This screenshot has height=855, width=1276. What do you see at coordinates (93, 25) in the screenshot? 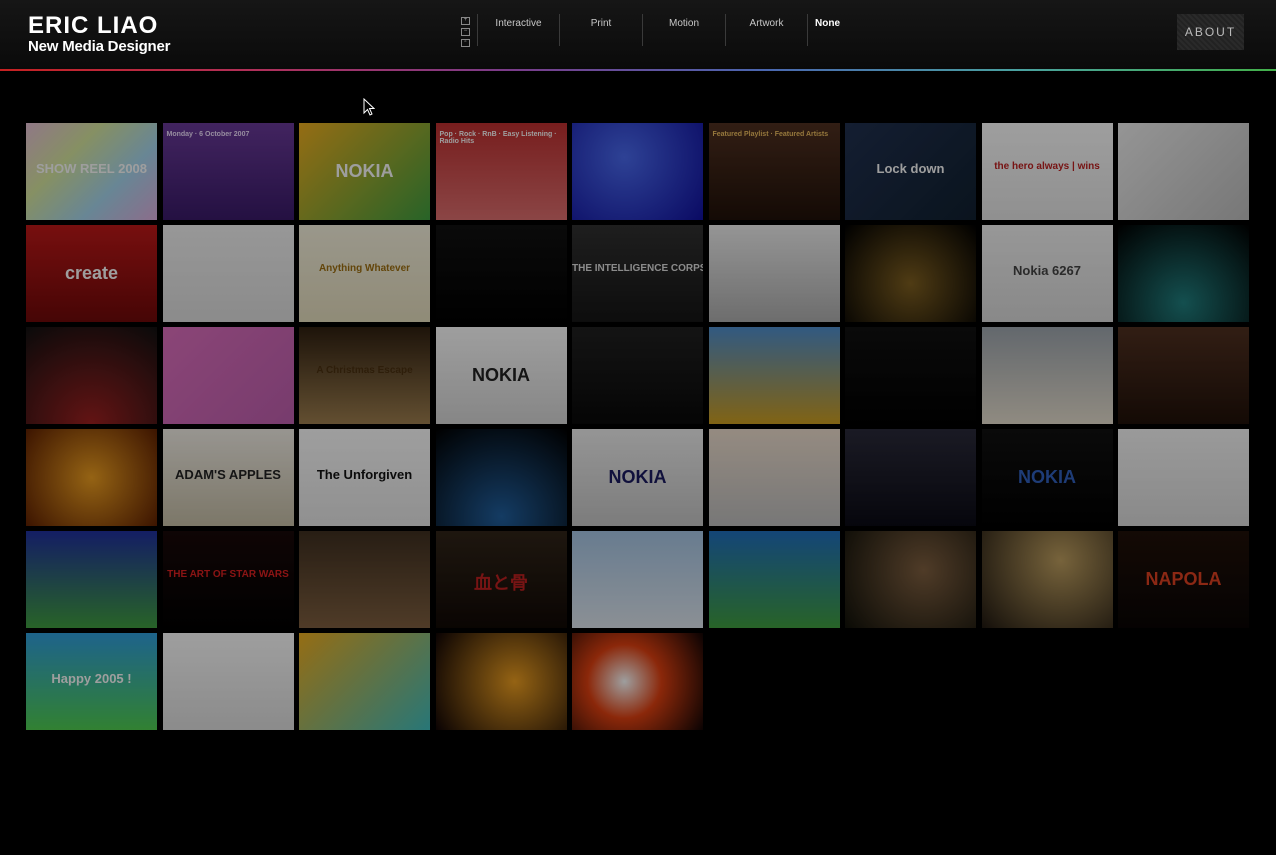
I see `logo-name: ERIC LIAO` at bounding box center [93, 25].